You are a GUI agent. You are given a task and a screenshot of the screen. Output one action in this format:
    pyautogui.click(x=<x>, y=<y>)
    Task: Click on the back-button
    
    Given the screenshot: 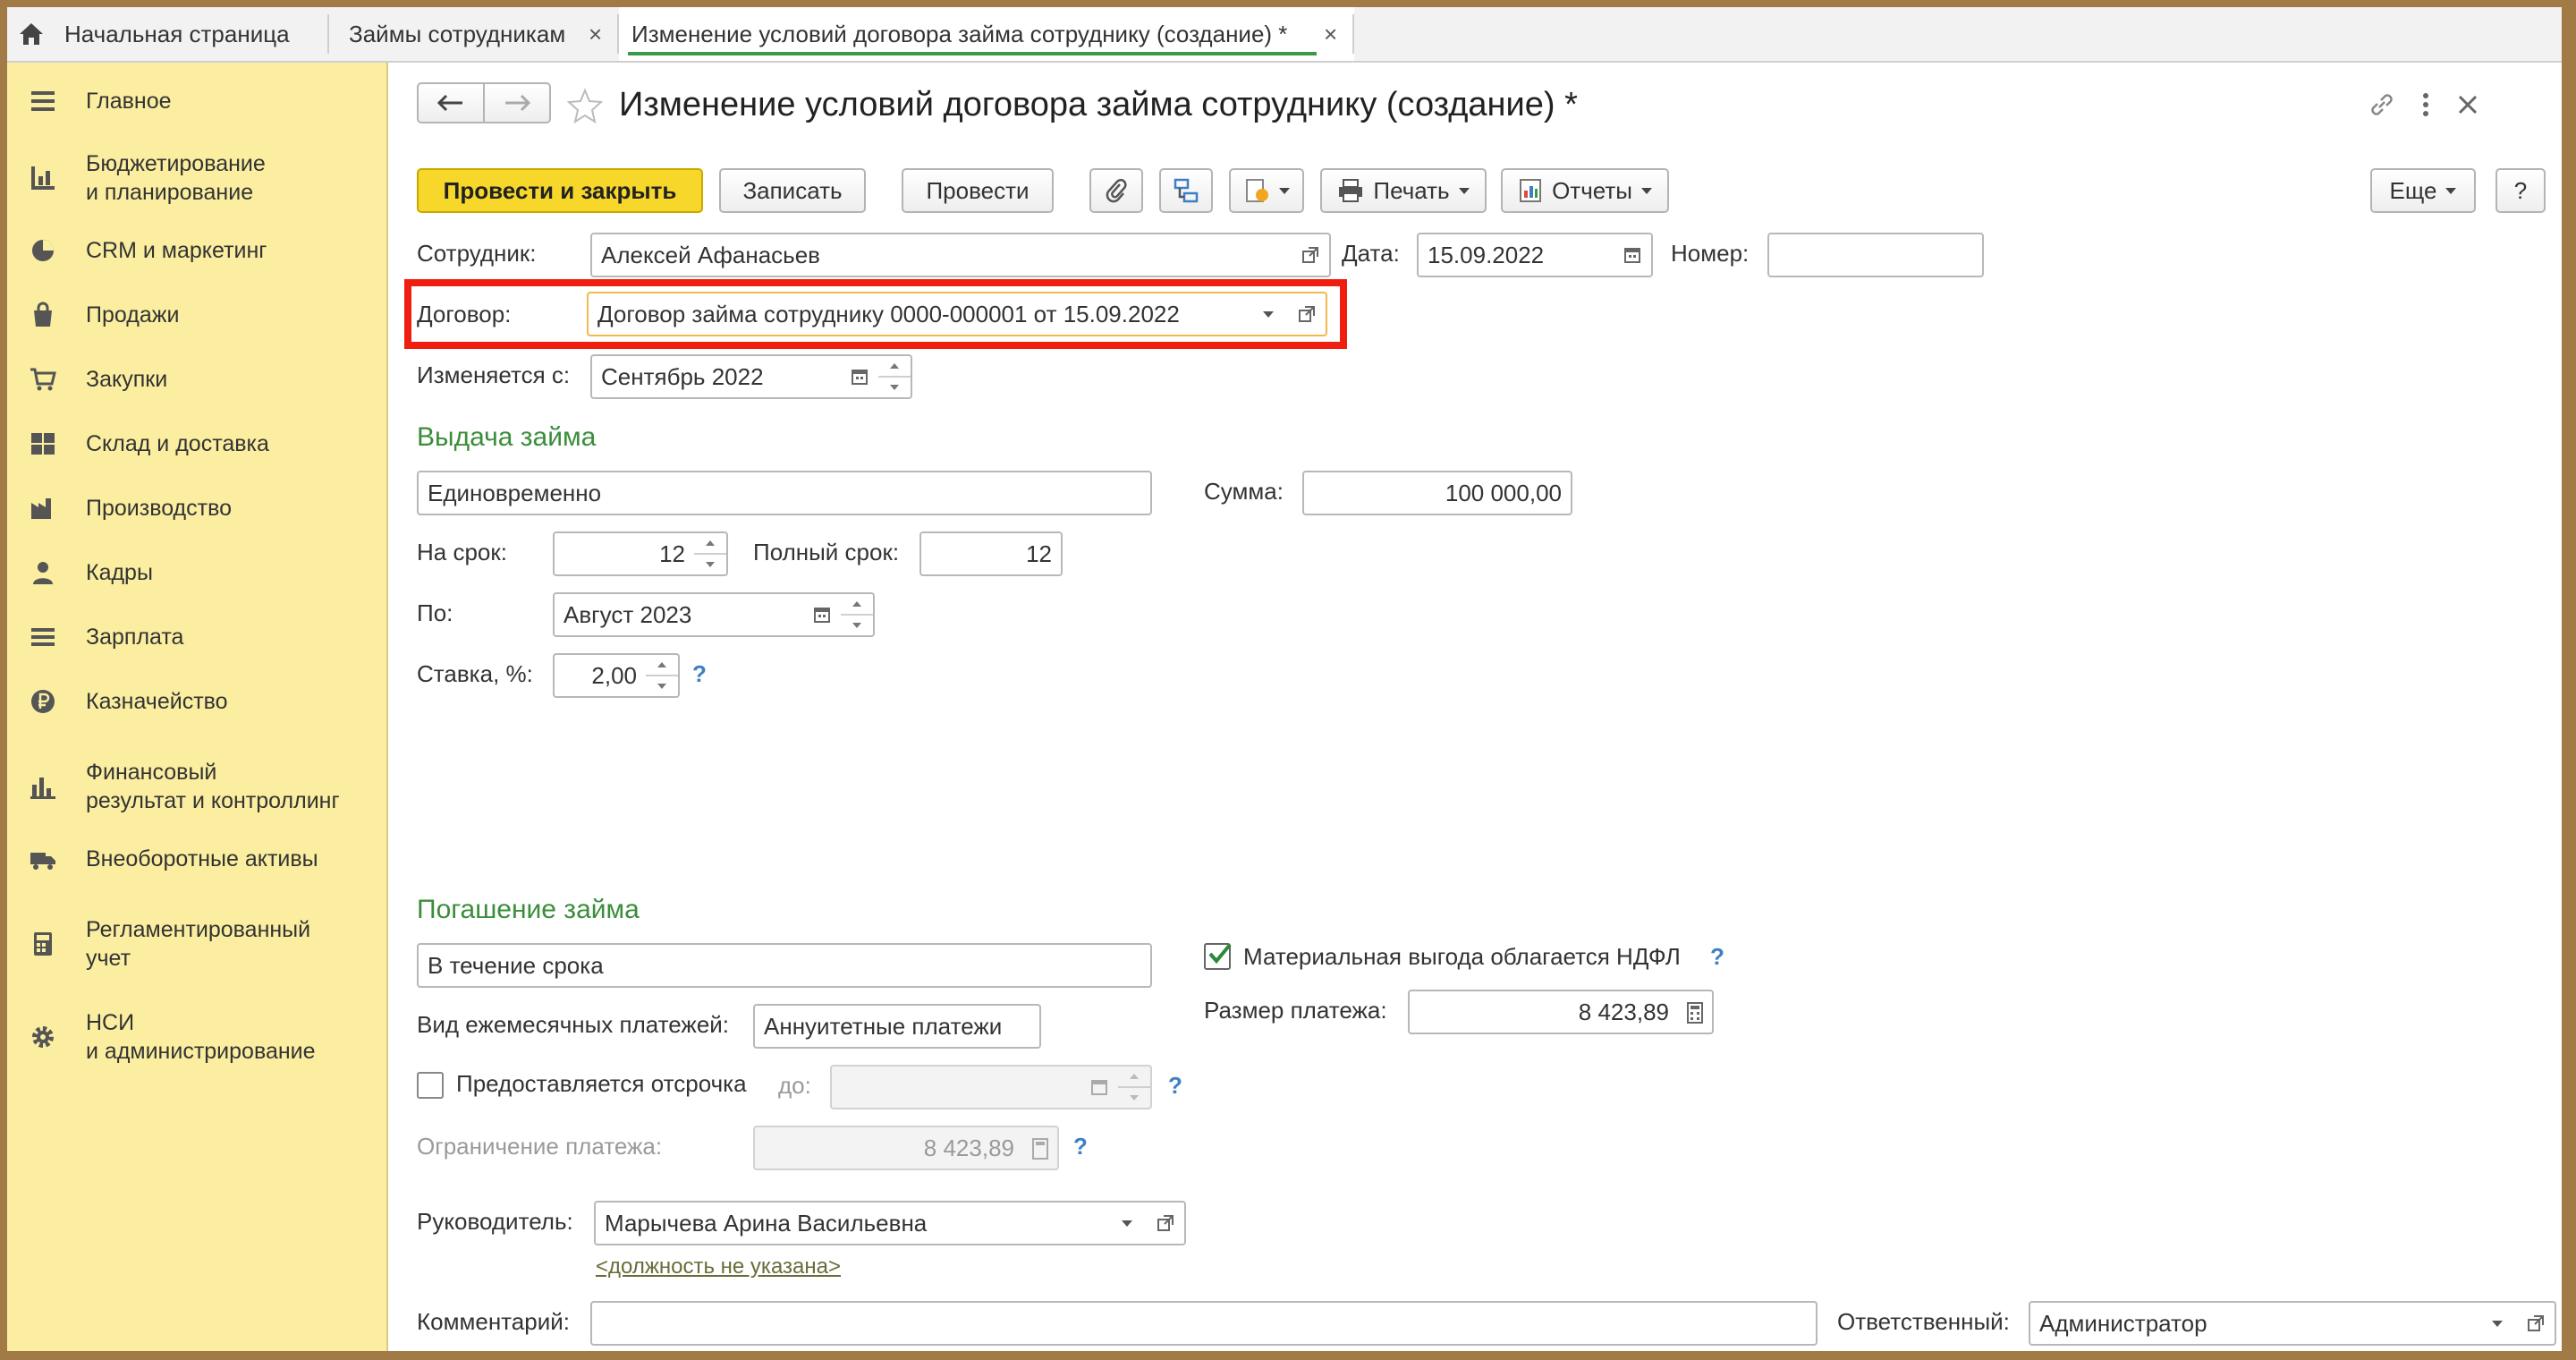 What is the action you would take?
    pyautogui.click(x=451, y=102)
    